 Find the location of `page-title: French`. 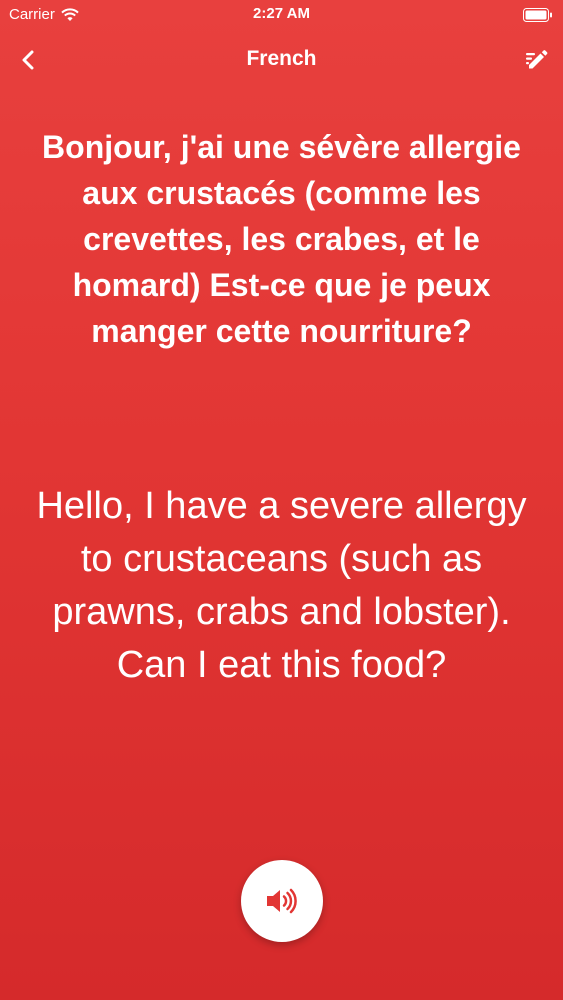

page-title: French is located at coordinates (281, 58).